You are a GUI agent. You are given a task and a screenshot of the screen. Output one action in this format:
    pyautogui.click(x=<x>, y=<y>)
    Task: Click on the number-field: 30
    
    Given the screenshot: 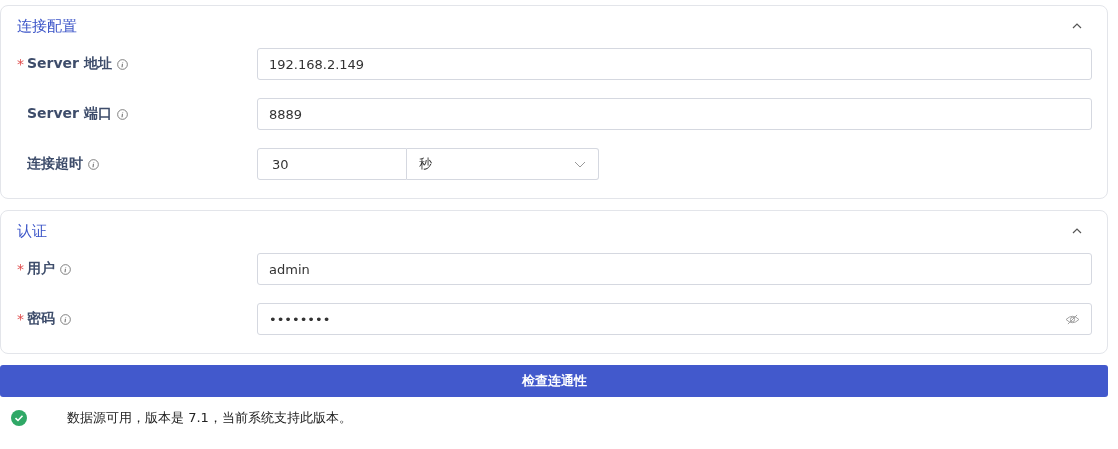 What is the action you would take?
    pyautogui.click(x=332, y=164)
    